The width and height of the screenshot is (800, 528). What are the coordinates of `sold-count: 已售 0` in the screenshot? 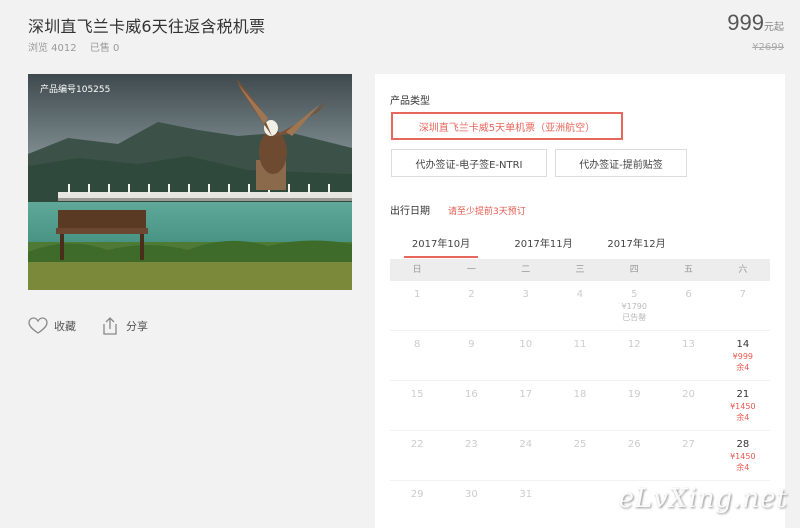 It's located at (104, 48).